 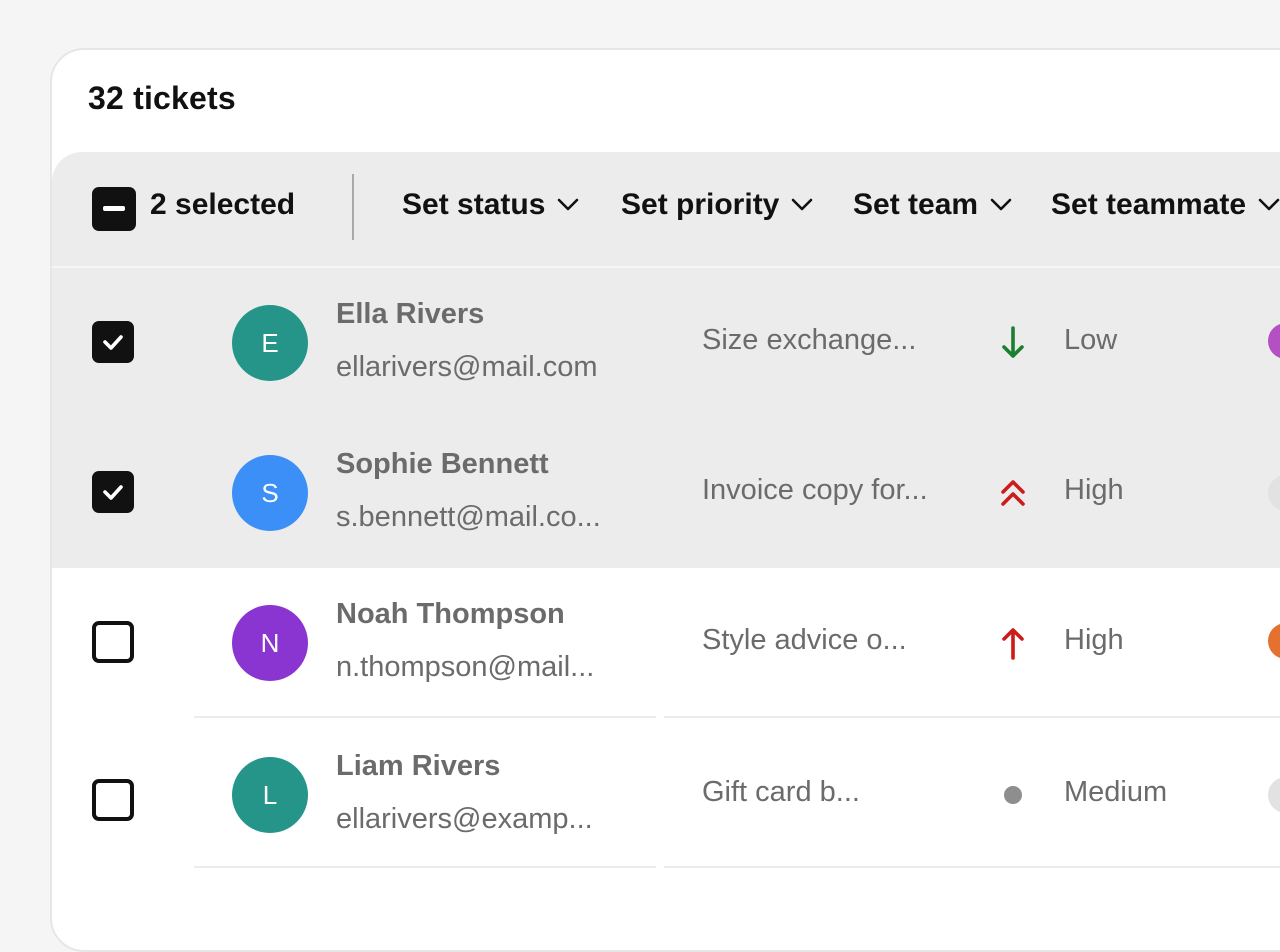 I want to click on avatar: S, so click(x=270, y=493).